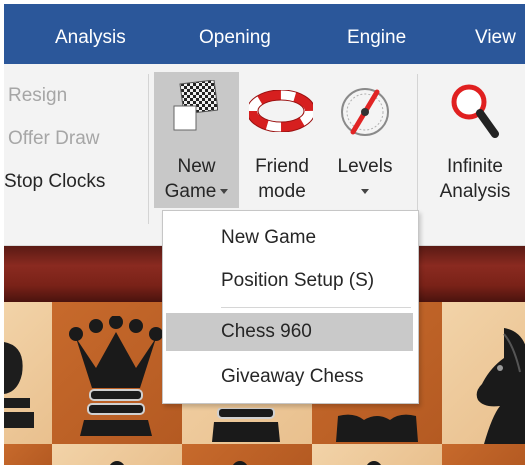 The height and width of the screenshot is (465, 525). What do you see at coordinates (290, 238) in the screenshot?
I see `menu-item-new-game: New Game` at bounding box center [290, 238].